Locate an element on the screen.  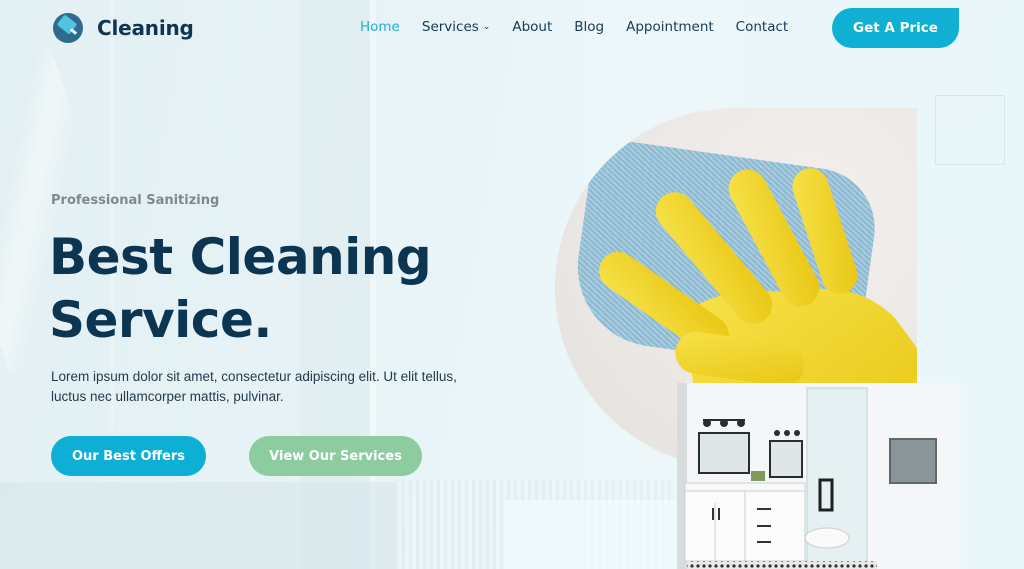
nav-services: Services ⌄ is located at coordinates (456, 27).